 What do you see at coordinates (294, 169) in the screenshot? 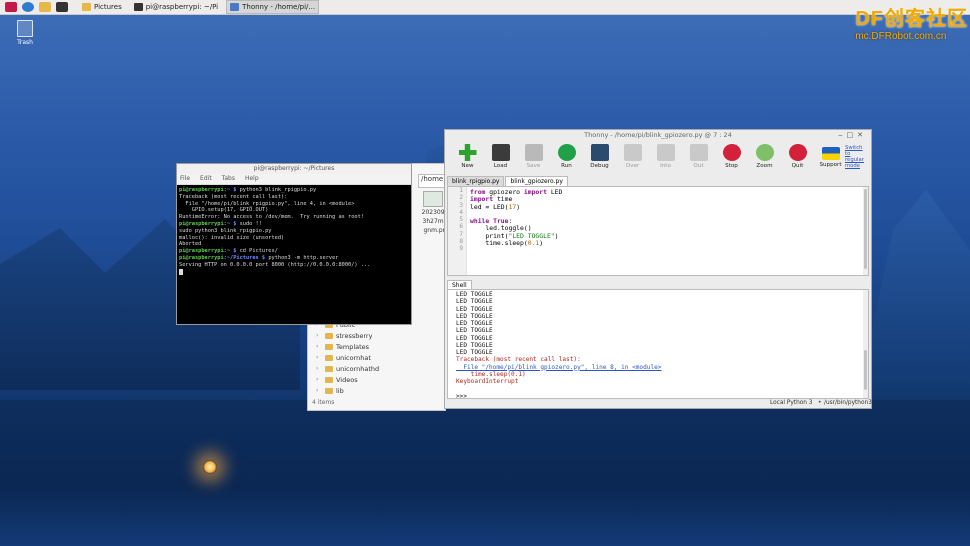
I see `terminal-title: pi@raspberrypi: ~/Pictures` at bounding box center [294, 169].